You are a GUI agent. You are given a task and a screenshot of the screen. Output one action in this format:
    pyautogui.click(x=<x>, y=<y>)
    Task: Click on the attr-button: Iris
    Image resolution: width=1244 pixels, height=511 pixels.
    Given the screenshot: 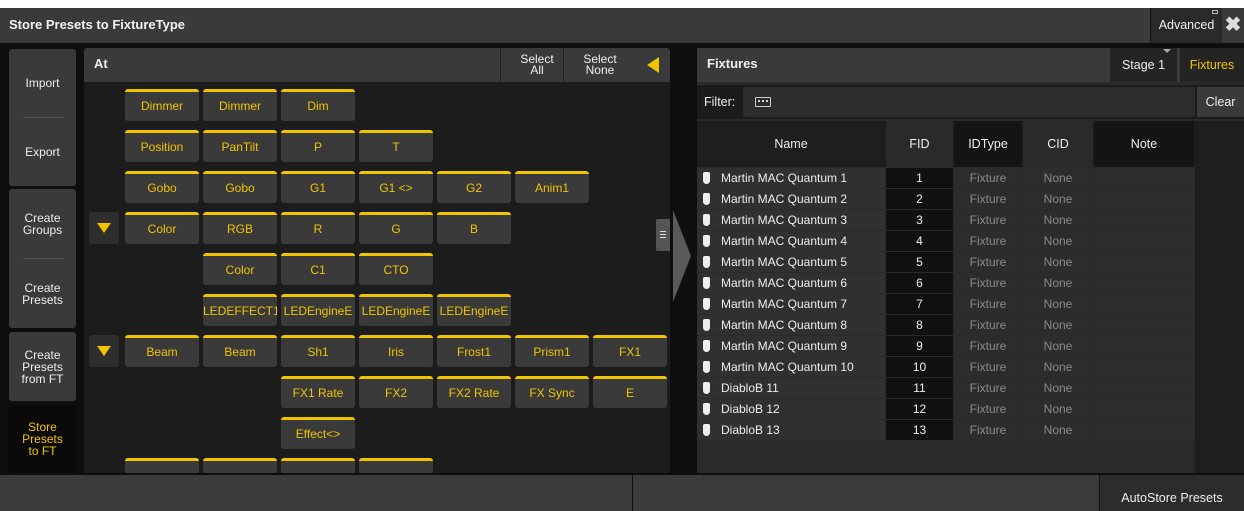 What is the action you would take?
    pyautogui.click(x=396, y=351)
    